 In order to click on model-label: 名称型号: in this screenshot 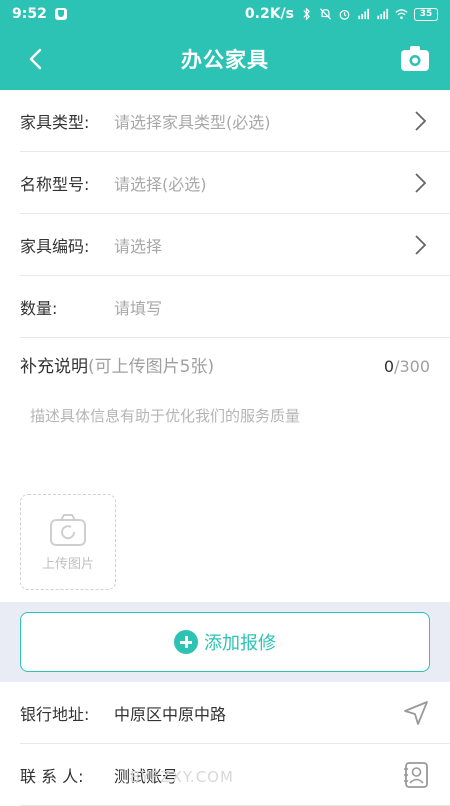, I will do `click(55, 184)`.